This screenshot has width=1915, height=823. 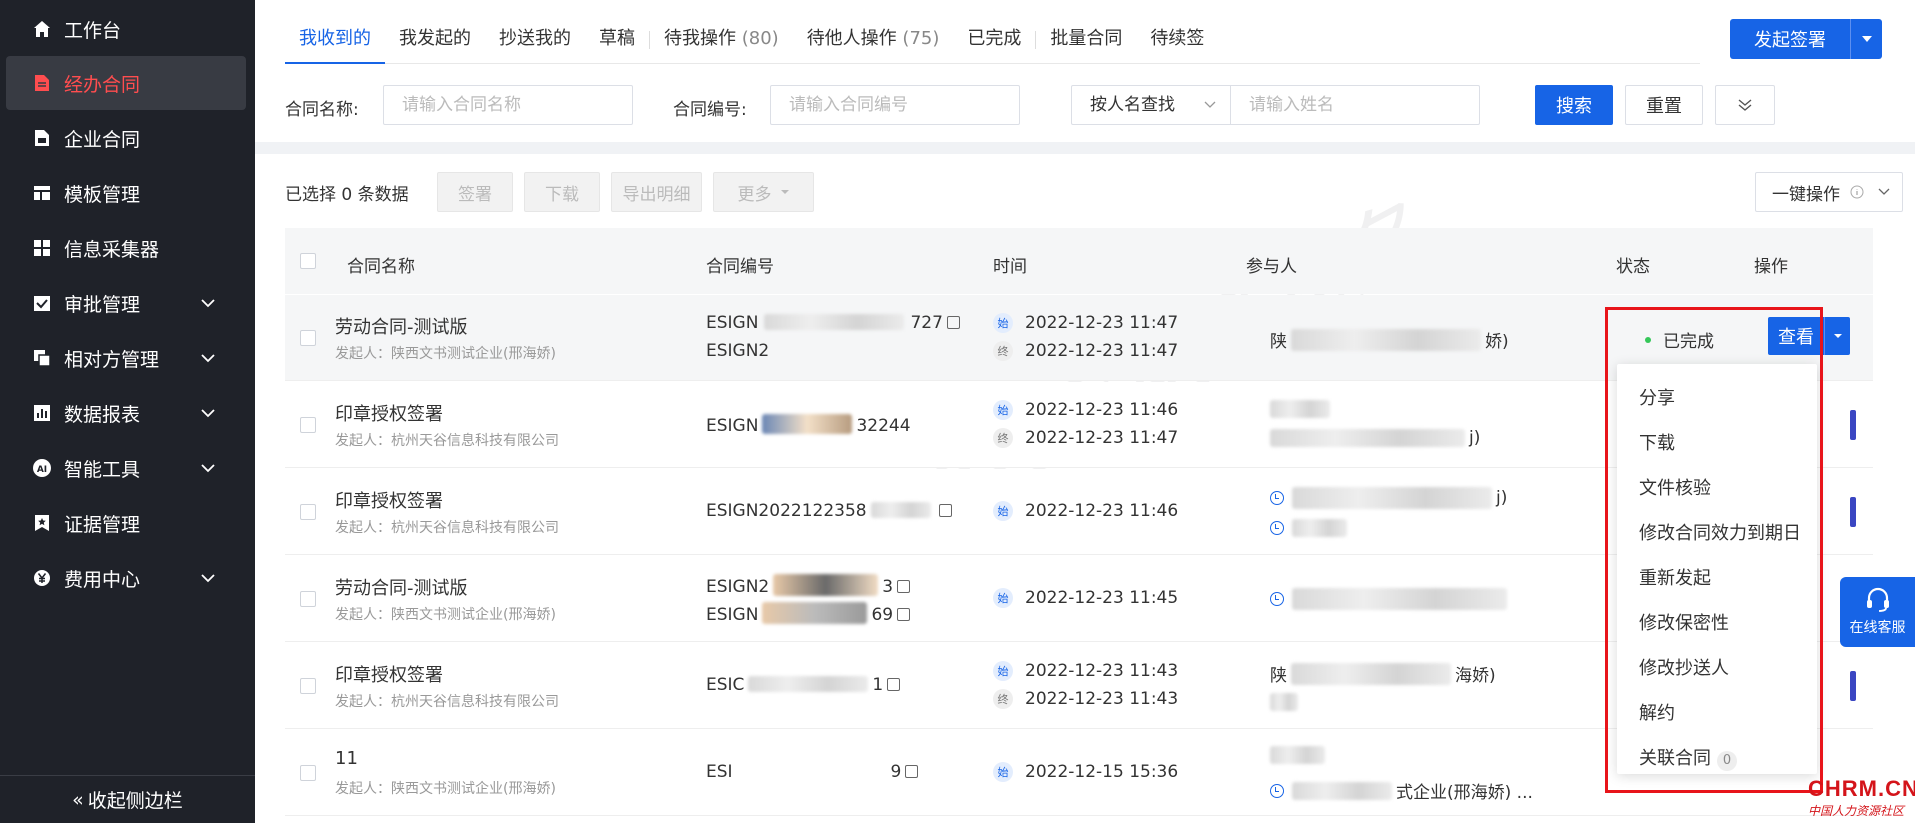 I want to click on initiate-sign-split-button: 发起签署, so click(x=1806, y=39).